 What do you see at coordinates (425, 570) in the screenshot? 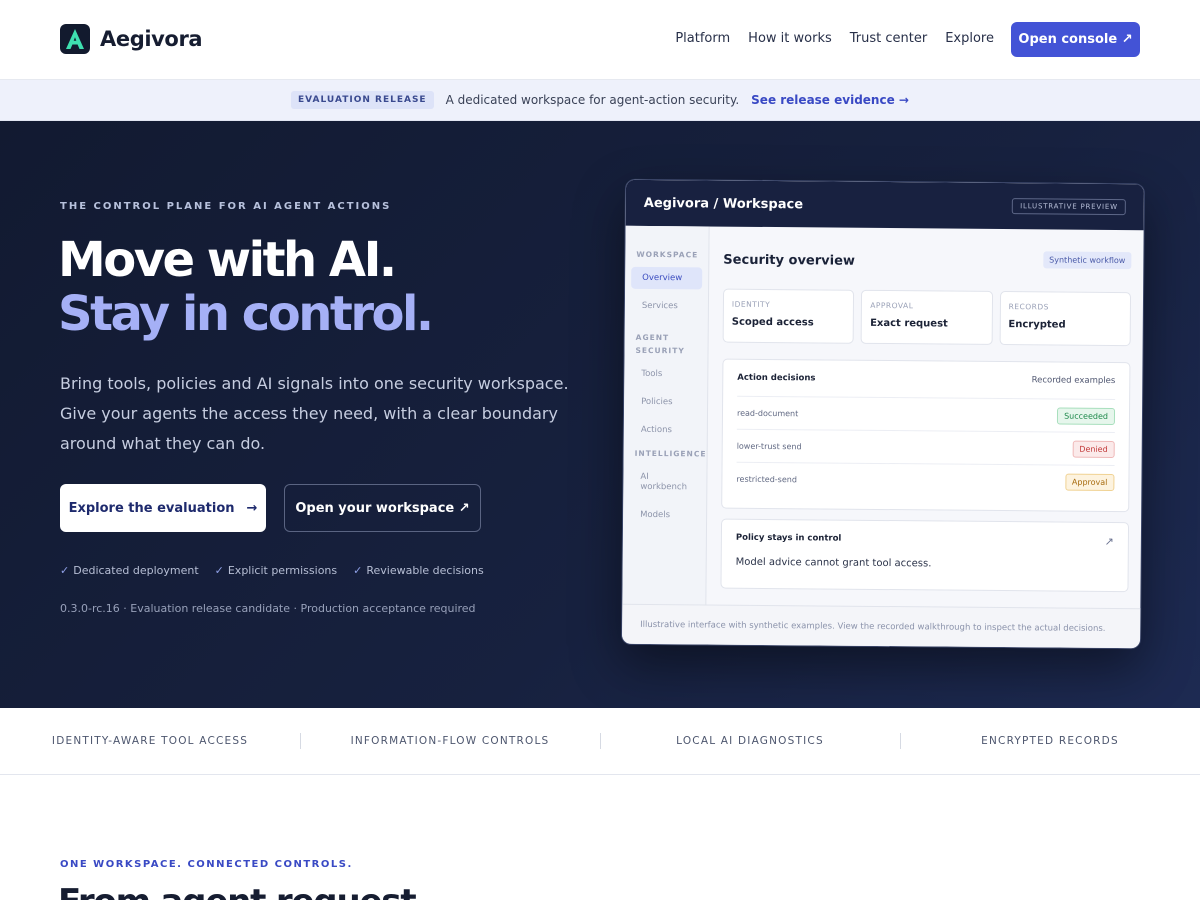
I see `check-label: Reviewable decisions` at bounding box center [425, 570].